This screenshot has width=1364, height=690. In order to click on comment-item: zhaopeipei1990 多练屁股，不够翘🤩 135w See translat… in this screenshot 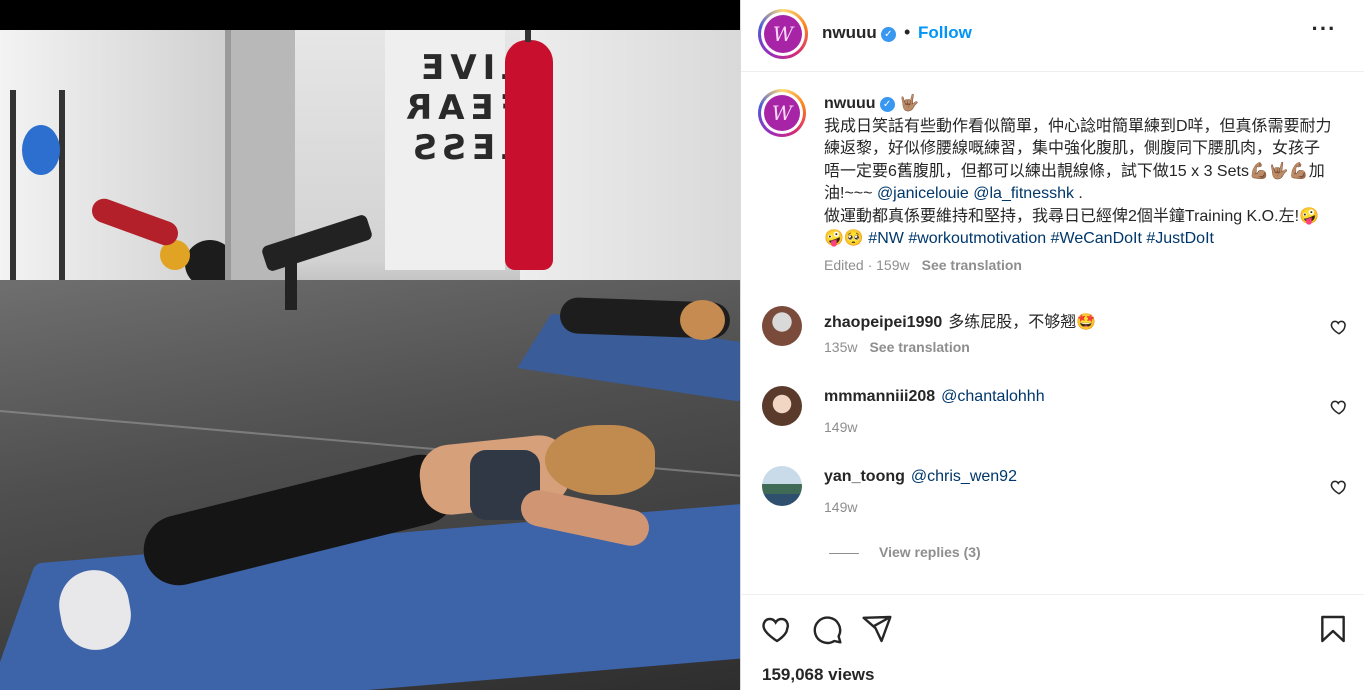, I will do `click(1052, 346)`.